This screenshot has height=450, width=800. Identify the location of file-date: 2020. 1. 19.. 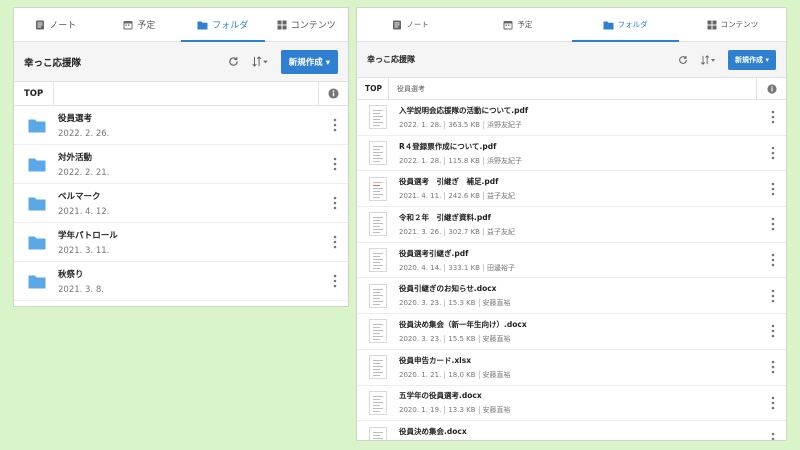
(420, 410).